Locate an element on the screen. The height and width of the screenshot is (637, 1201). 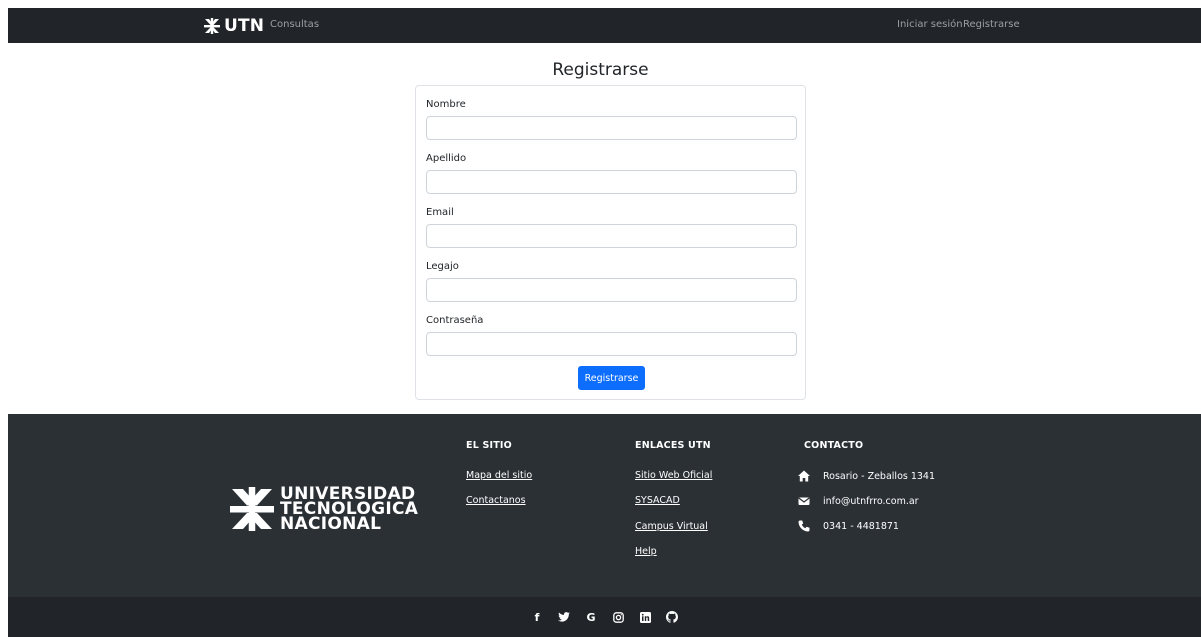
password-label: Contraseña is located at coordinates (455, 320).